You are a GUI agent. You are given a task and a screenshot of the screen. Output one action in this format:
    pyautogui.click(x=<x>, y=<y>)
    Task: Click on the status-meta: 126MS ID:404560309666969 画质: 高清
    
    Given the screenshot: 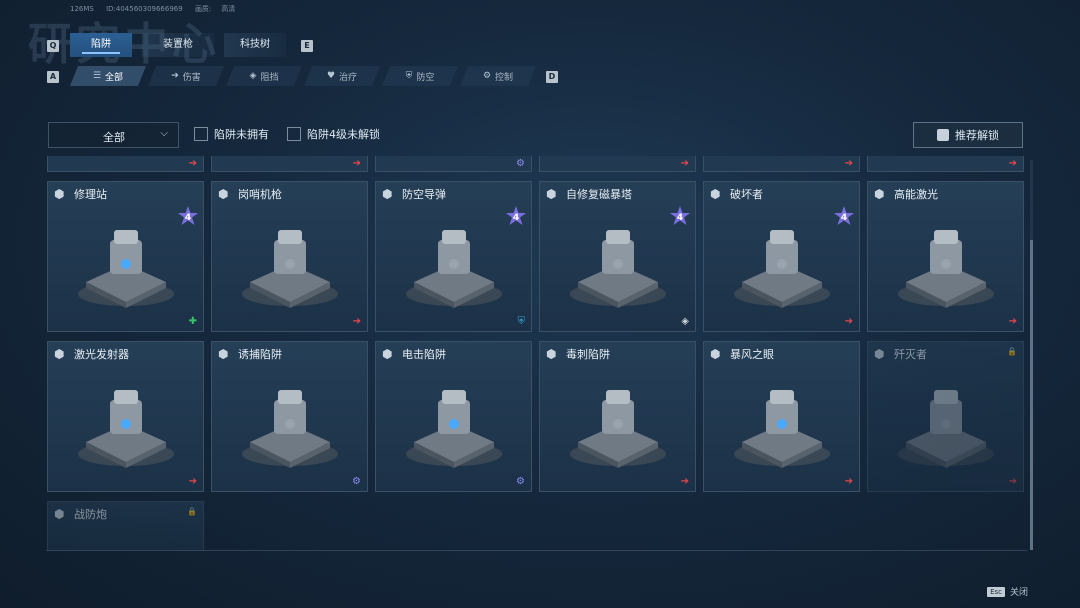 What is the action you would take?
    pyautogui.click(x=157, y=9)
    